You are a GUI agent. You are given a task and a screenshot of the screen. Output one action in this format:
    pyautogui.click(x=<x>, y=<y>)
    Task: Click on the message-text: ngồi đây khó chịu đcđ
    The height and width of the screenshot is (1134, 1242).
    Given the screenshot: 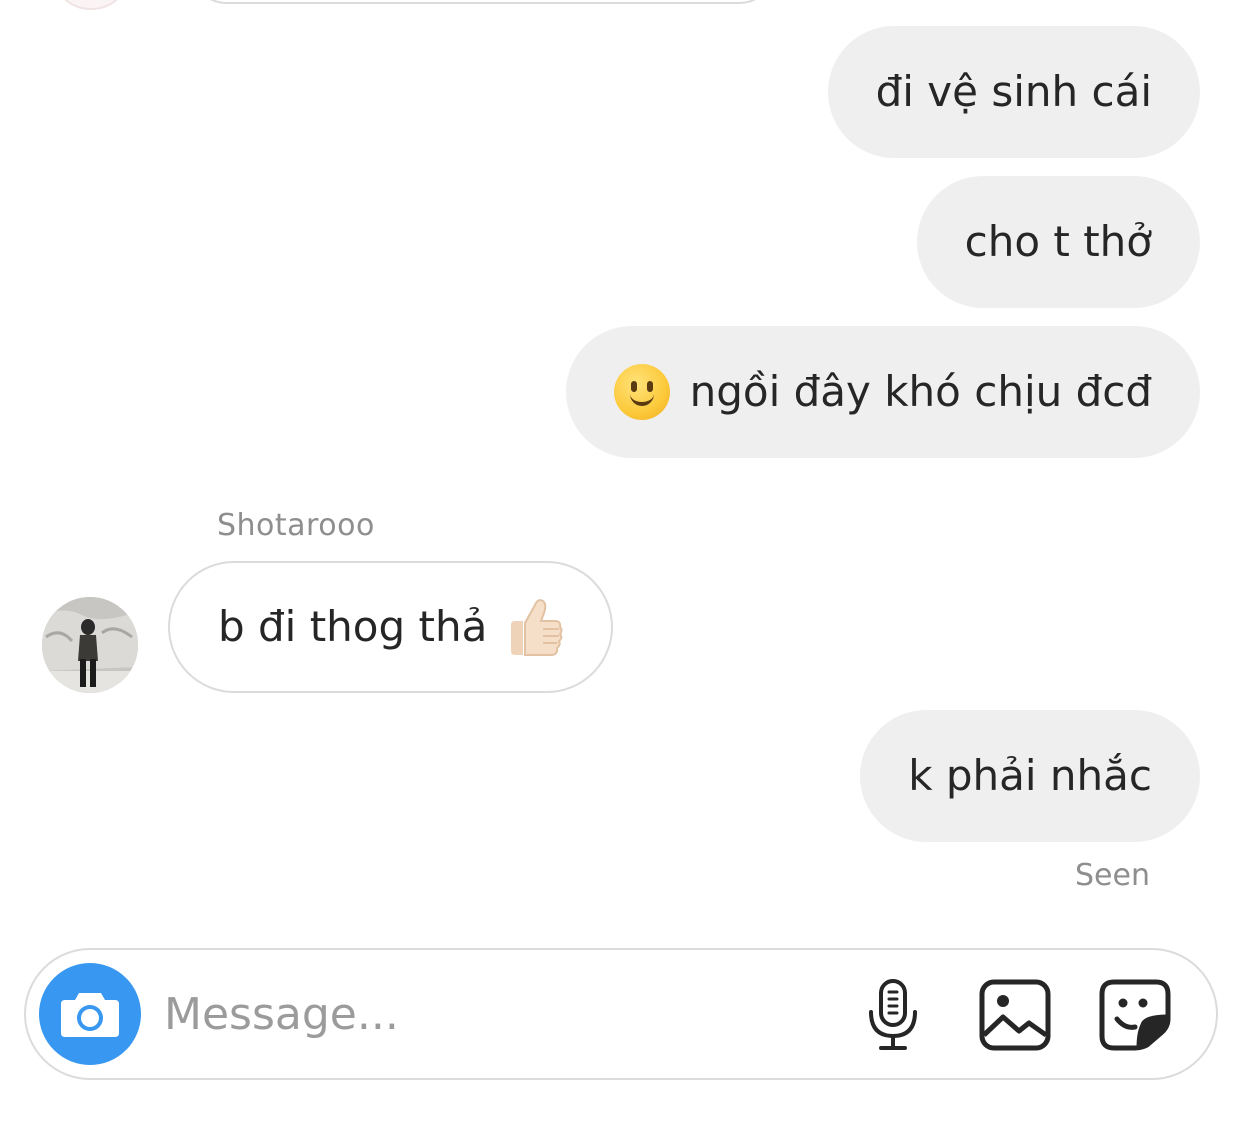 What is the action you would take?
    pyautogui.click(x=920, y=391)
    